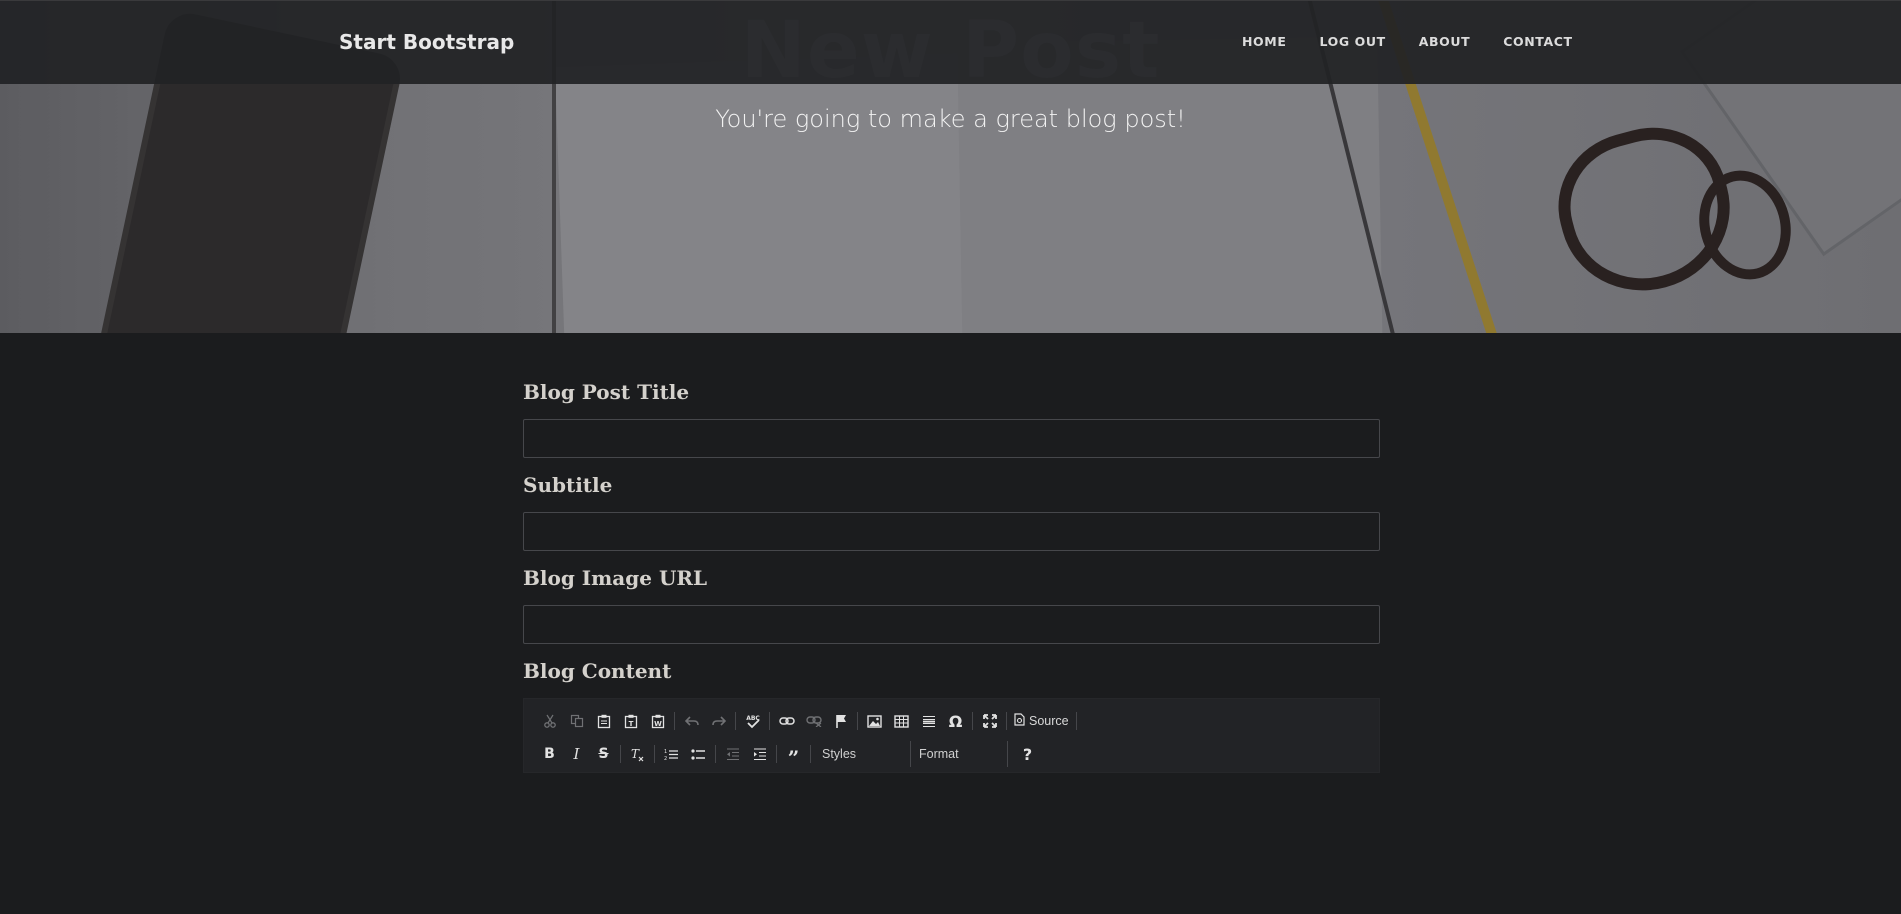  Describe the element at coordinates (955, 721) in the screenshot. I see `special-char-icon: Ω` at that location.